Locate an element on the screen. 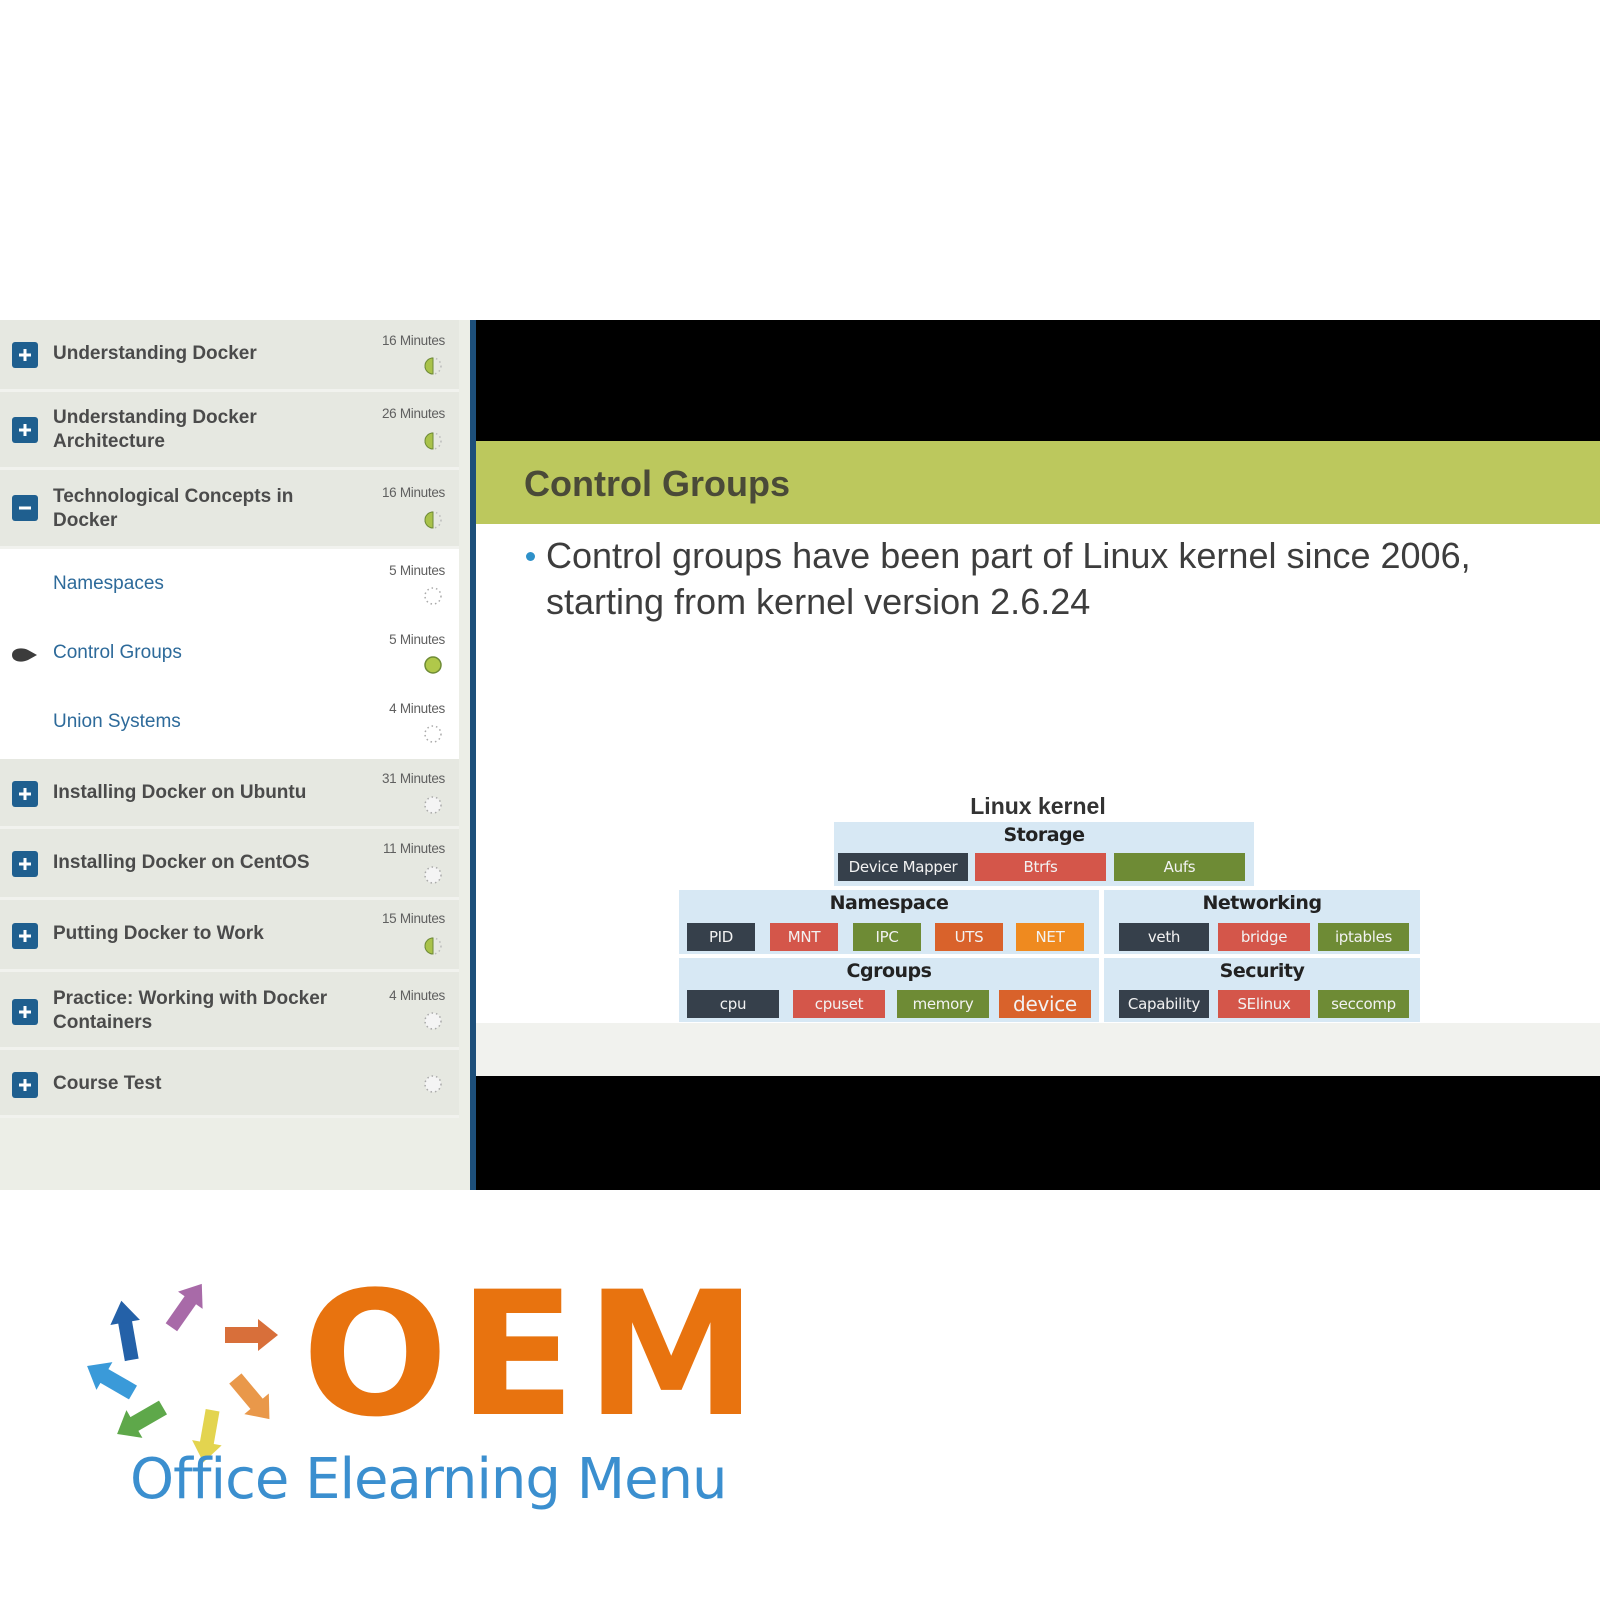  module-title: Understanding Docker is located at coordinates (155, 353).